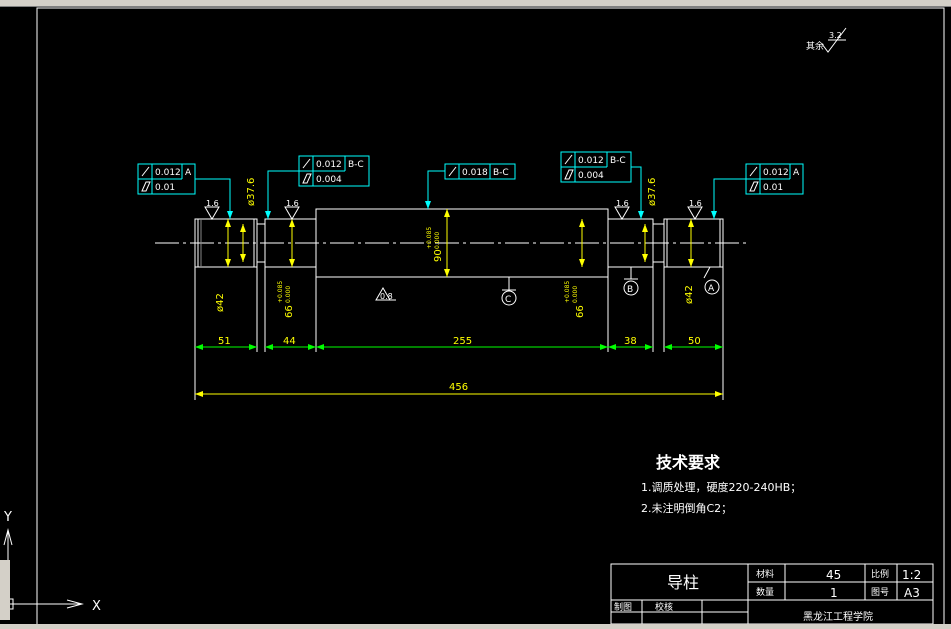 Image resolution: width=951 pixels, height=629 pixels. What do you see at coordinates (251, 192) in the screenshot?
I see `dim-d37-left: ø37.6` at bounding box center [251, 192].